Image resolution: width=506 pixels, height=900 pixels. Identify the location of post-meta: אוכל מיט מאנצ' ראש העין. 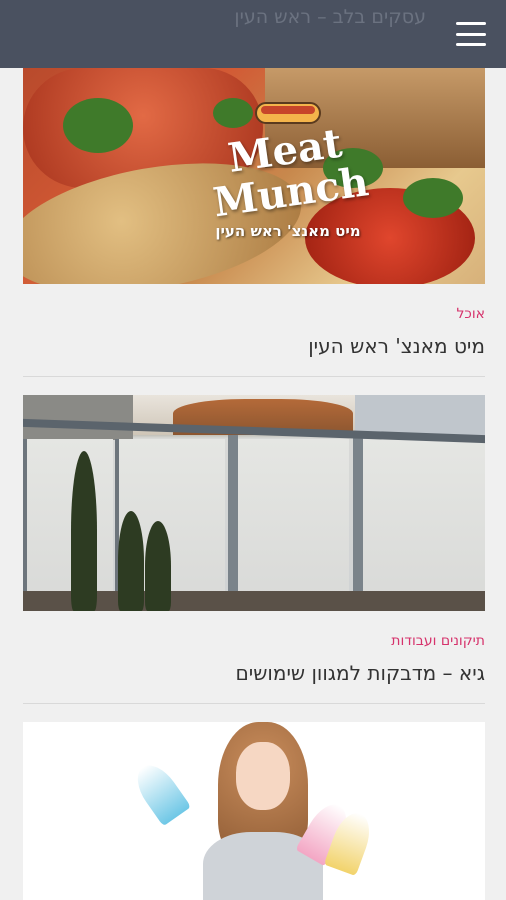
(254, 341).